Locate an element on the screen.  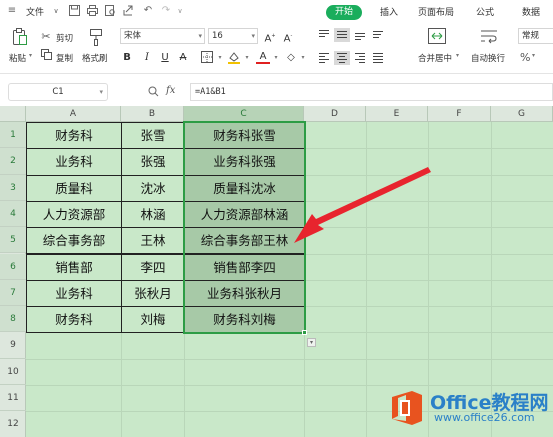
arrow-shape is located at coordinates (362, 205).